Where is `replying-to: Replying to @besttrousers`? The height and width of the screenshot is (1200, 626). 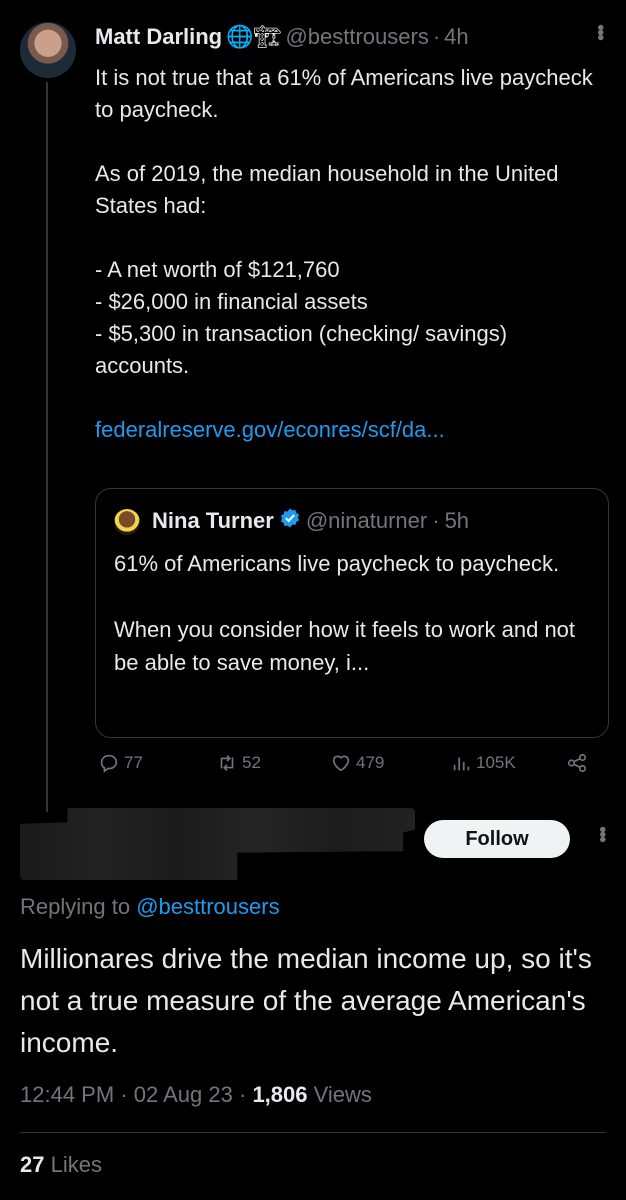 replying-to: Replying to @besttrousers is located at coordinates (150, 907).